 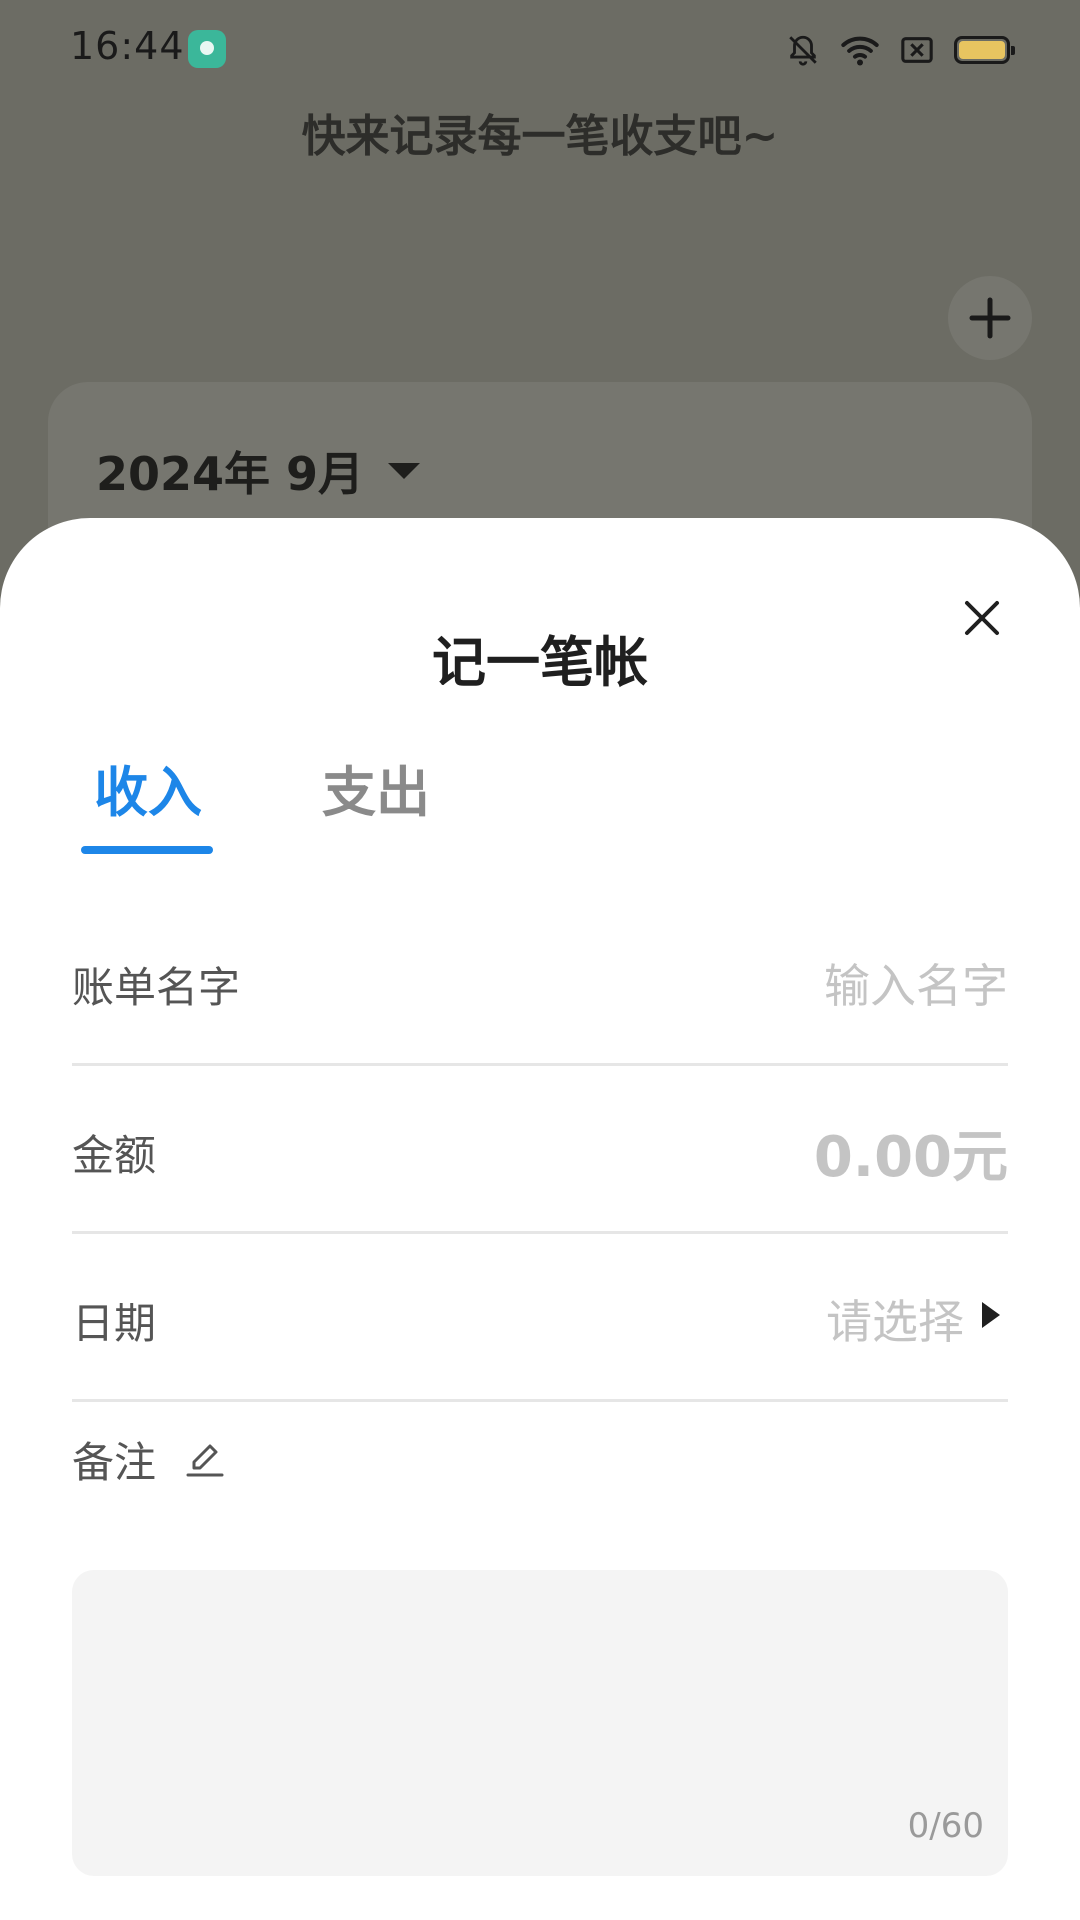 What do you see at coordinates (911, 1152) in the screenshot?
I see `amount-input: 0.00元` at bounding box center [911, 1152].